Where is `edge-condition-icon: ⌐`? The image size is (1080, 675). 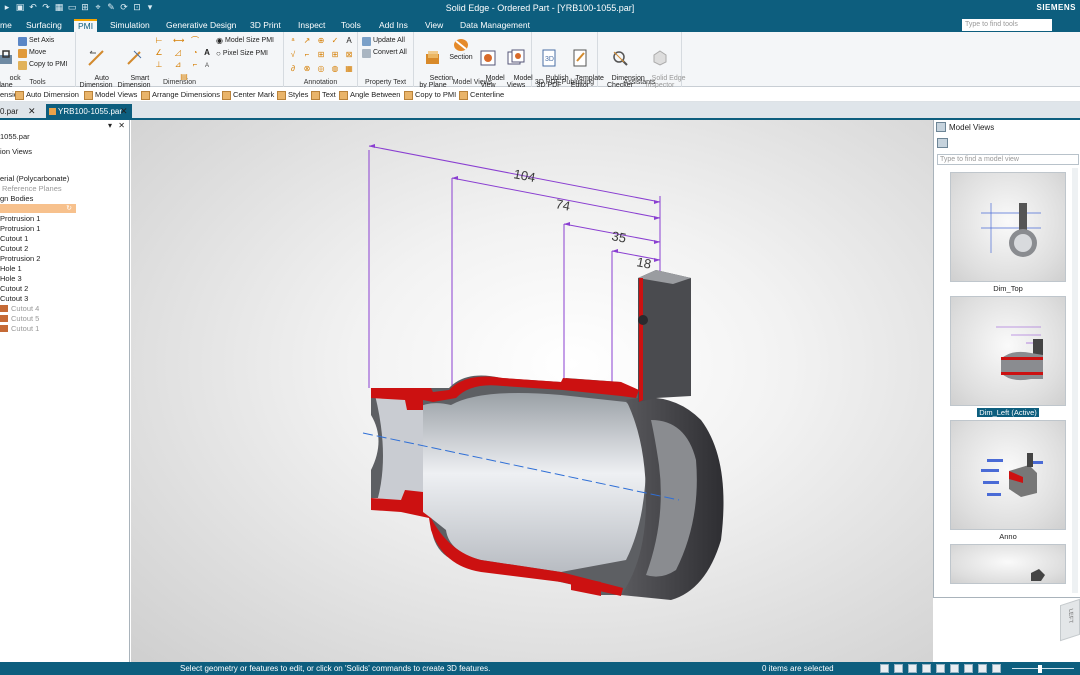 edge-condition-icon: ⌐ is located at coordinates (307, 54).